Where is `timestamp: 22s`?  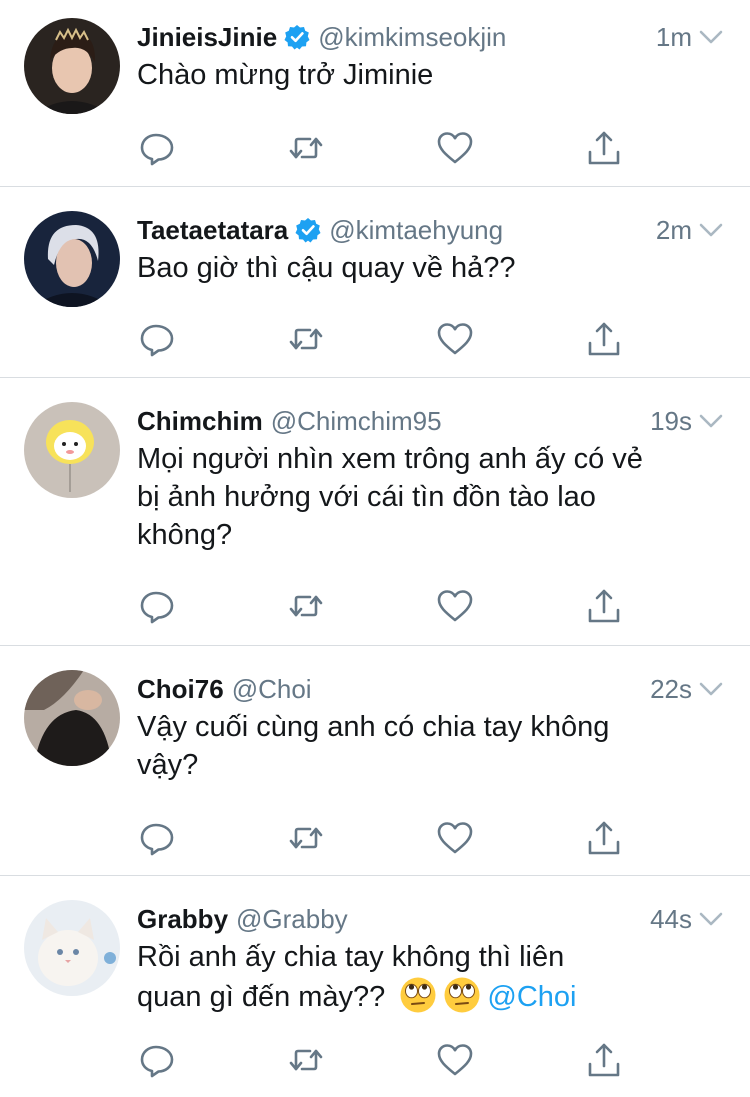
timestamp: 22s is located at coordinates (671, 688).